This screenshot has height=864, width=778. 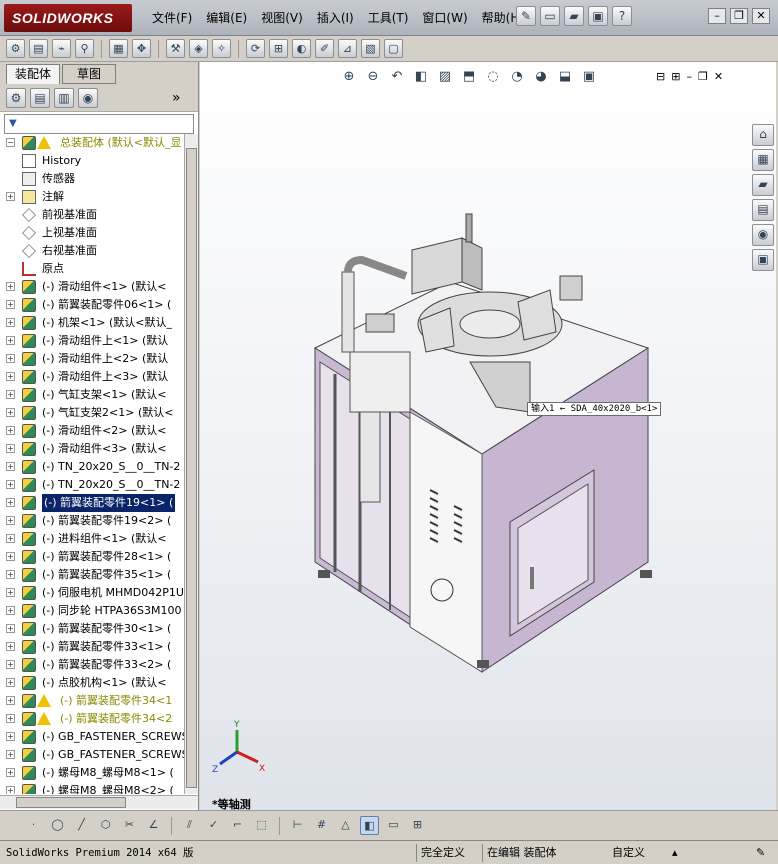 What do you see at coordinates (763, 260) in the screenshot?
I see `custom-properties-icon: ▣` at bounding box center [763, 260].